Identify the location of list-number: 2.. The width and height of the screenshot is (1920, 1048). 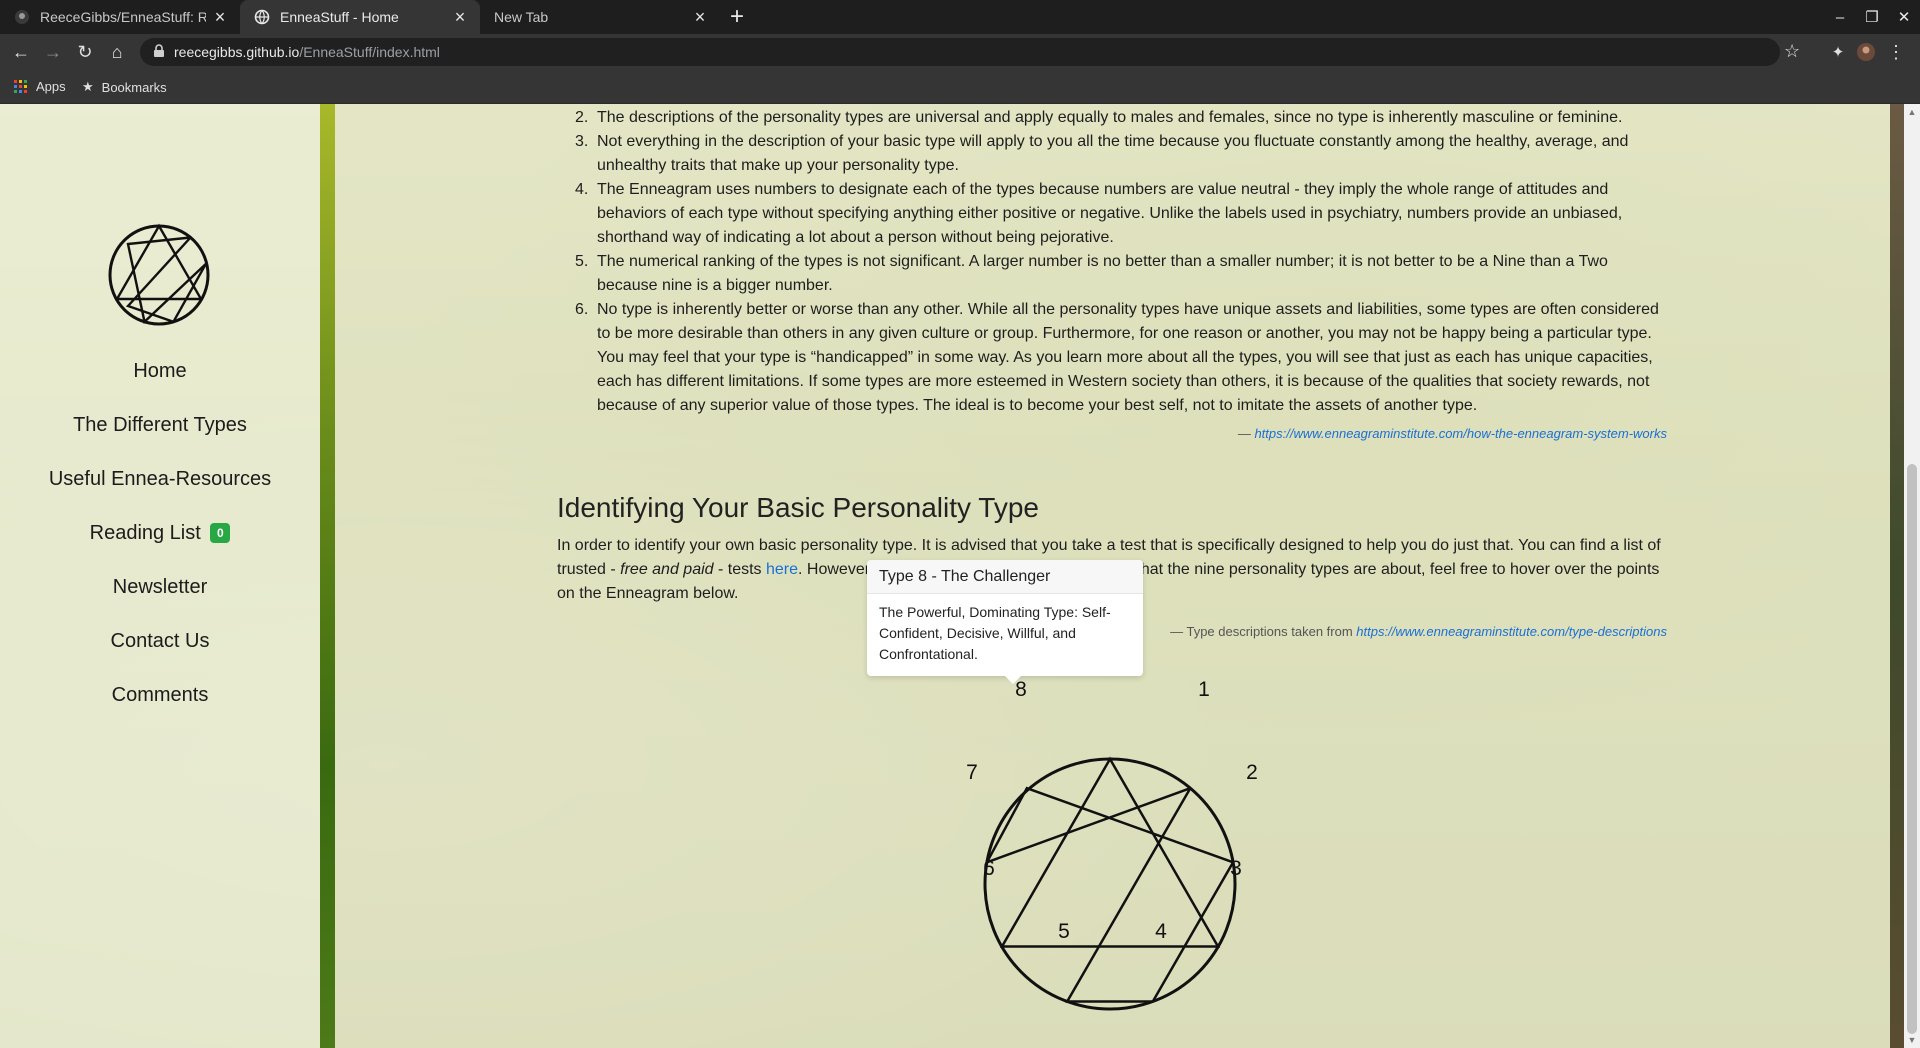
(582, 117).